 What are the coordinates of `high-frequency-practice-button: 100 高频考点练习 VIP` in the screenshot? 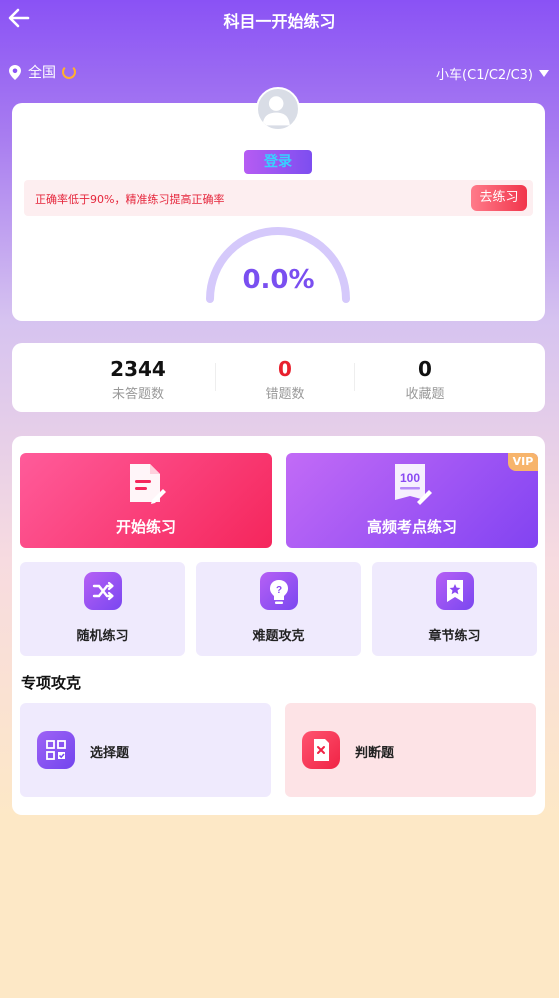 It's located at (412, 500).